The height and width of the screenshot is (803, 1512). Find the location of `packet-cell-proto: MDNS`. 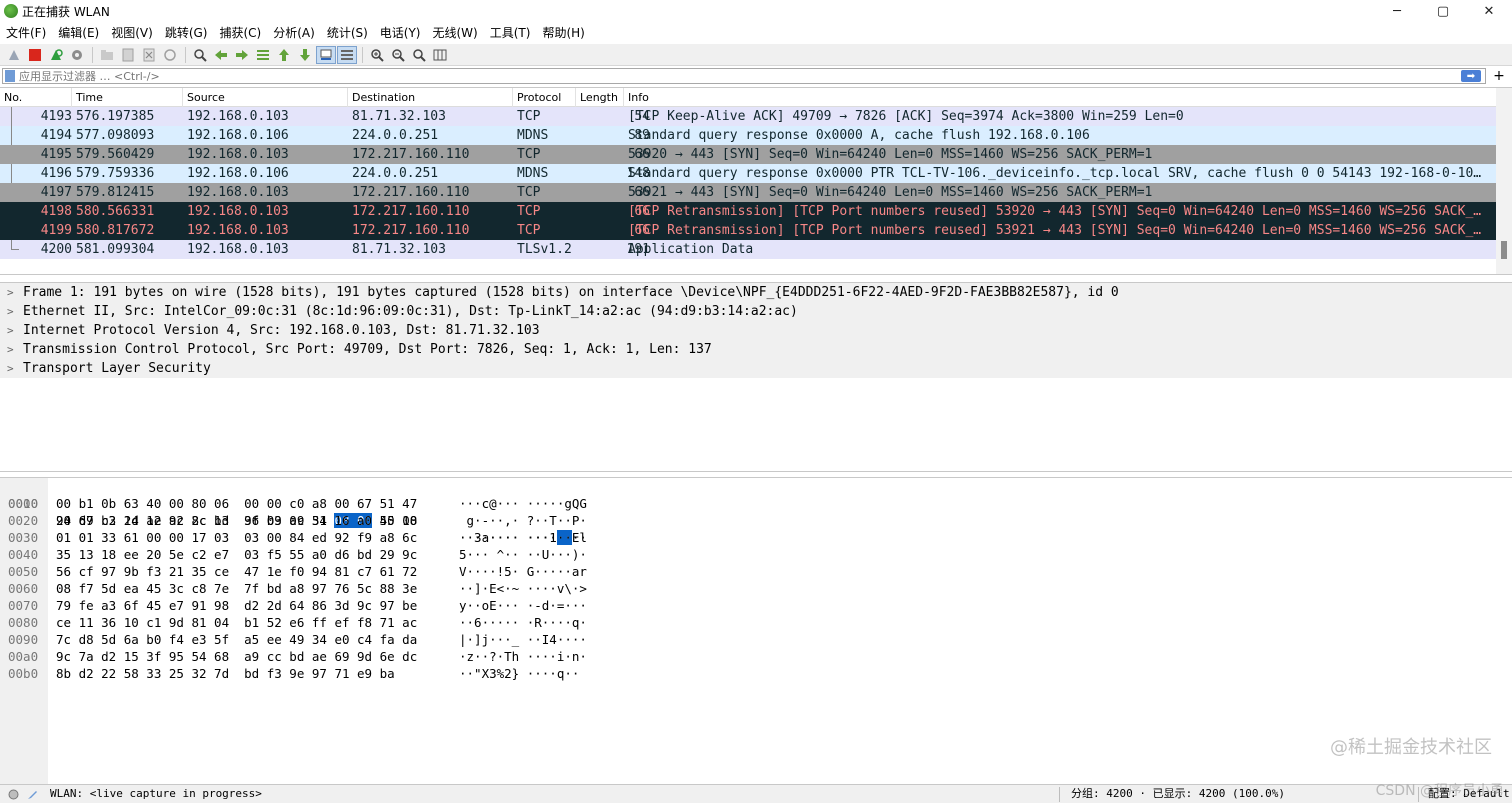

packet-cell-proto: MDNS is located at coordinates (533, 135).